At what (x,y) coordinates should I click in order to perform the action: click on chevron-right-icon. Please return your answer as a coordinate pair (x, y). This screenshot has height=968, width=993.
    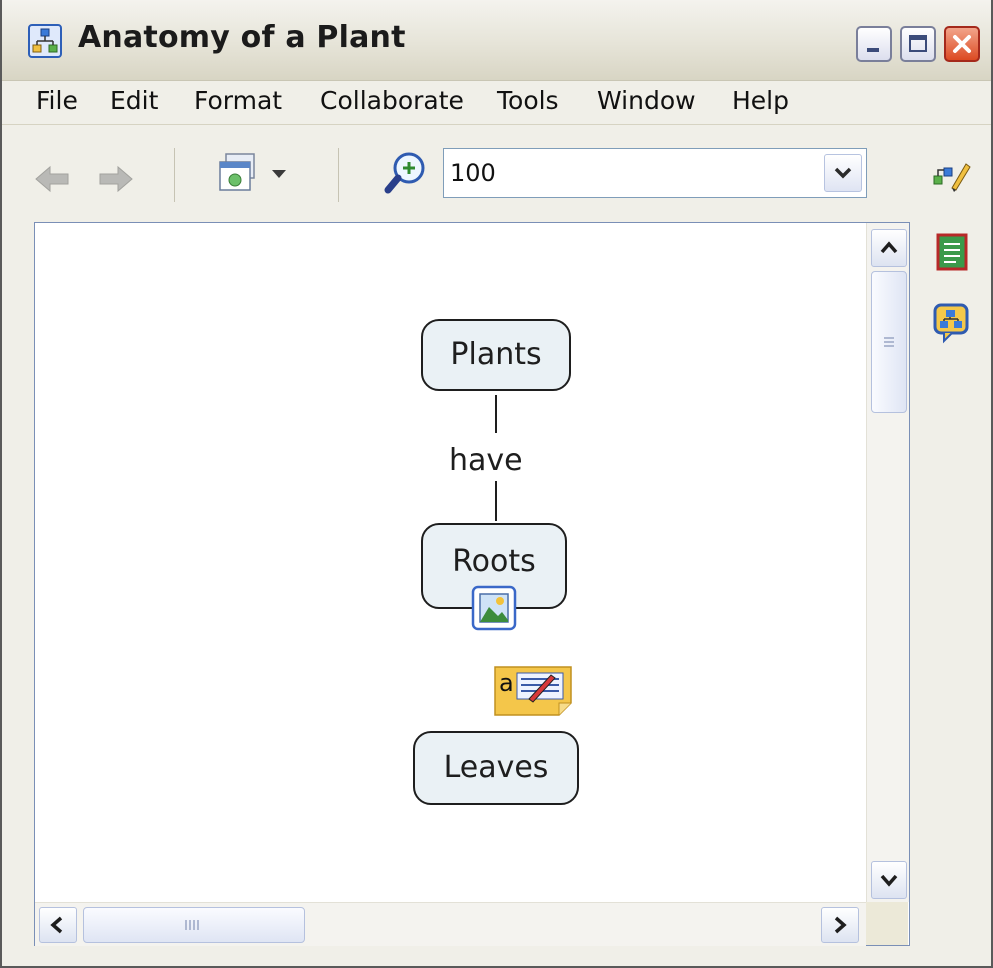
    Looking at the image, I should click on (840, 925).